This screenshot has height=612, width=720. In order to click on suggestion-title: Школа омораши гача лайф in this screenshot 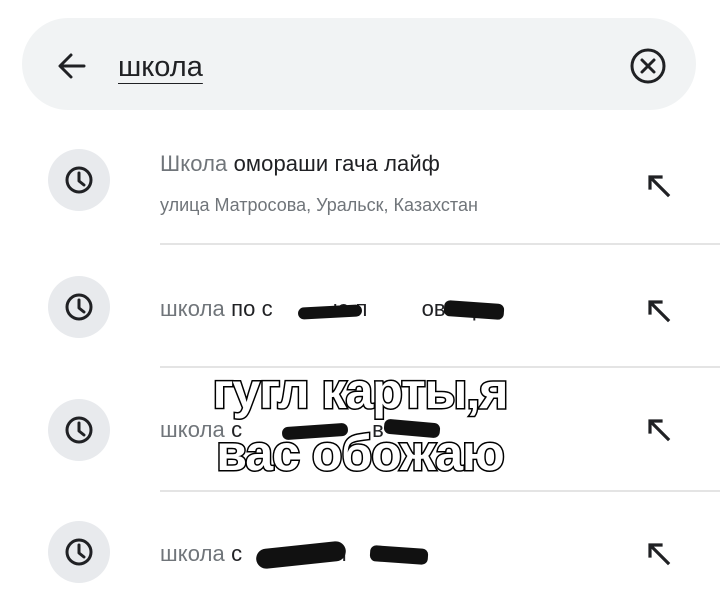, I will do `click(300, 164)`.